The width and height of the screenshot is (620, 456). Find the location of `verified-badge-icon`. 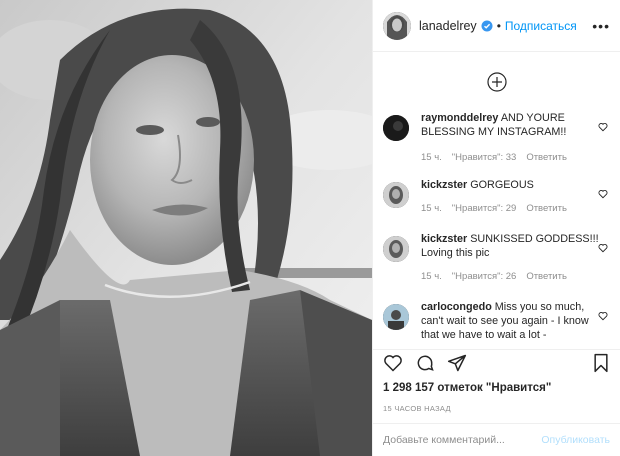

verified-badge-icon is located at coordinates (487, 26).